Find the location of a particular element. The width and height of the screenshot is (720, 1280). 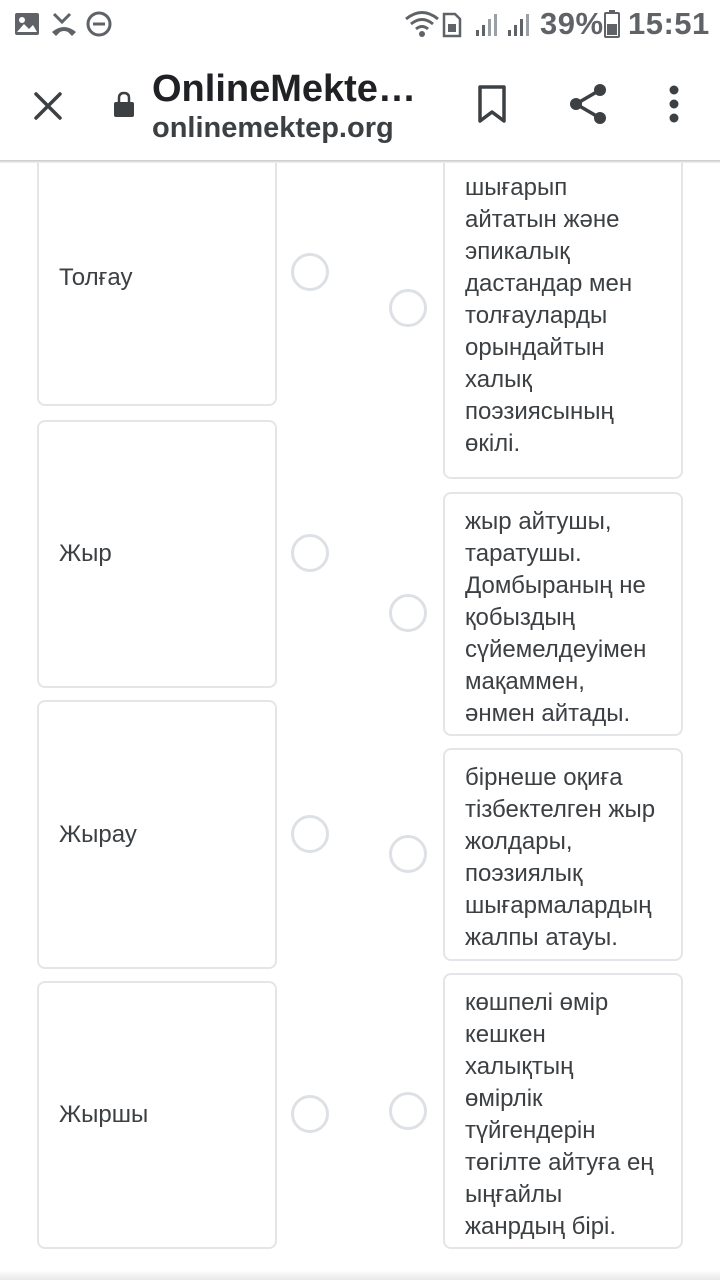

term-card: Жыршы is located at coordinates (157, 1115).